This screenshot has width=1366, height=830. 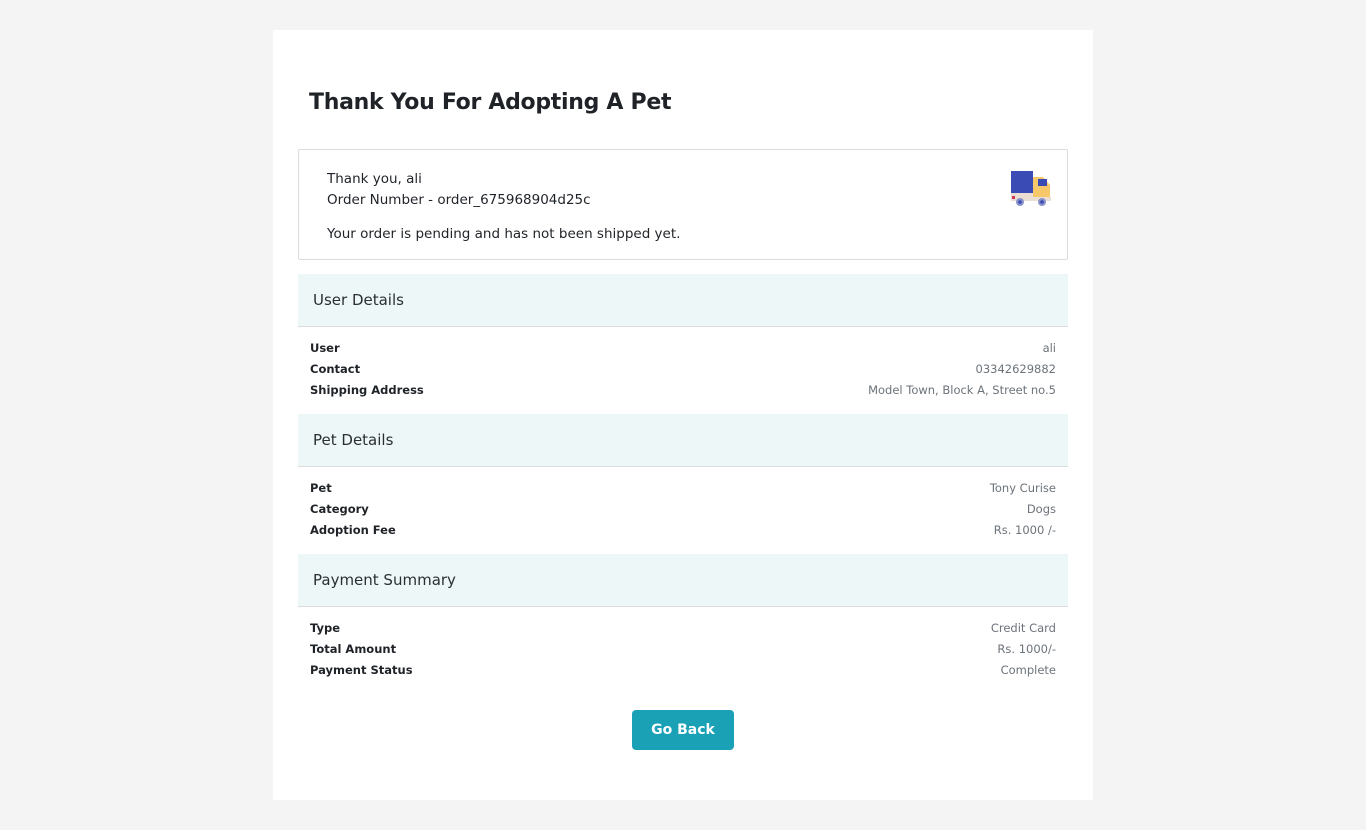 I want to click on detail-label: Total Amount, so click(x=353, y=649).